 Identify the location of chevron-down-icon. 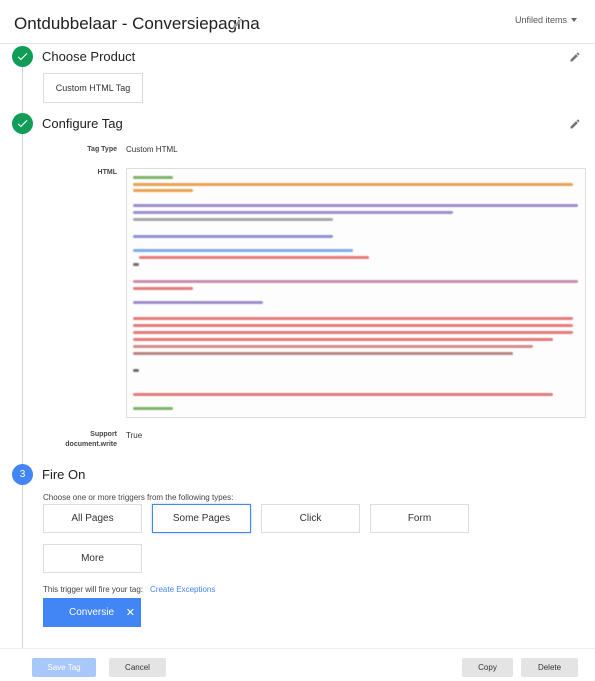
(574, 20).